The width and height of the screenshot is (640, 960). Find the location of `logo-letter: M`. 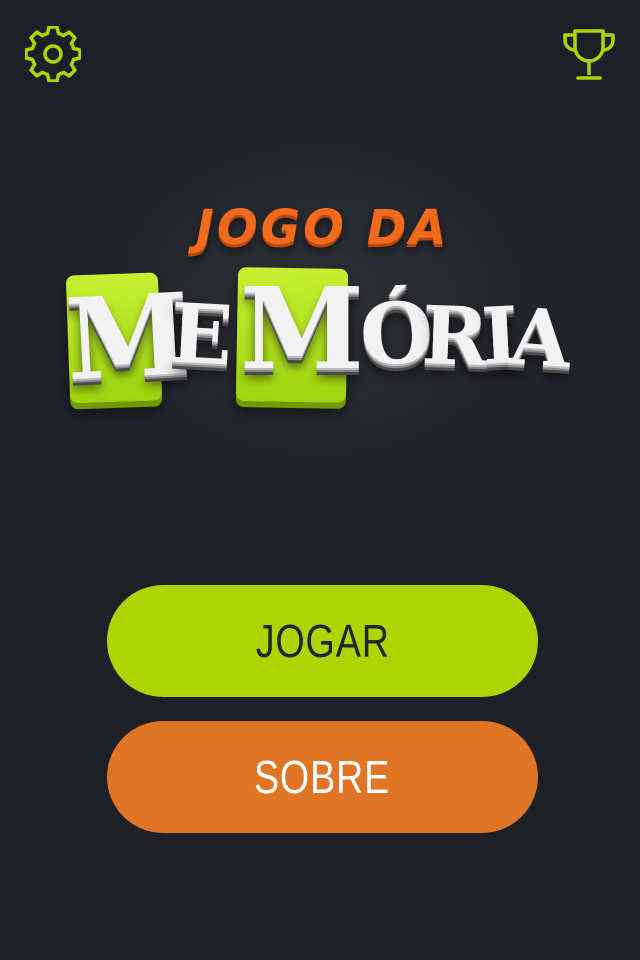

logo-letter: M is located at coordinates (302, 329).